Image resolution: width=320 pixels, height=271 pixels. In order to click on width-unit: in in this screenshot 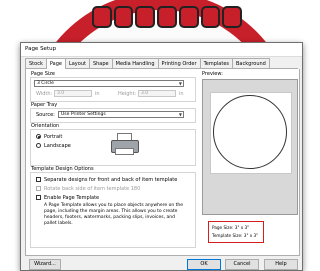, I will do `click(97, 94)`.